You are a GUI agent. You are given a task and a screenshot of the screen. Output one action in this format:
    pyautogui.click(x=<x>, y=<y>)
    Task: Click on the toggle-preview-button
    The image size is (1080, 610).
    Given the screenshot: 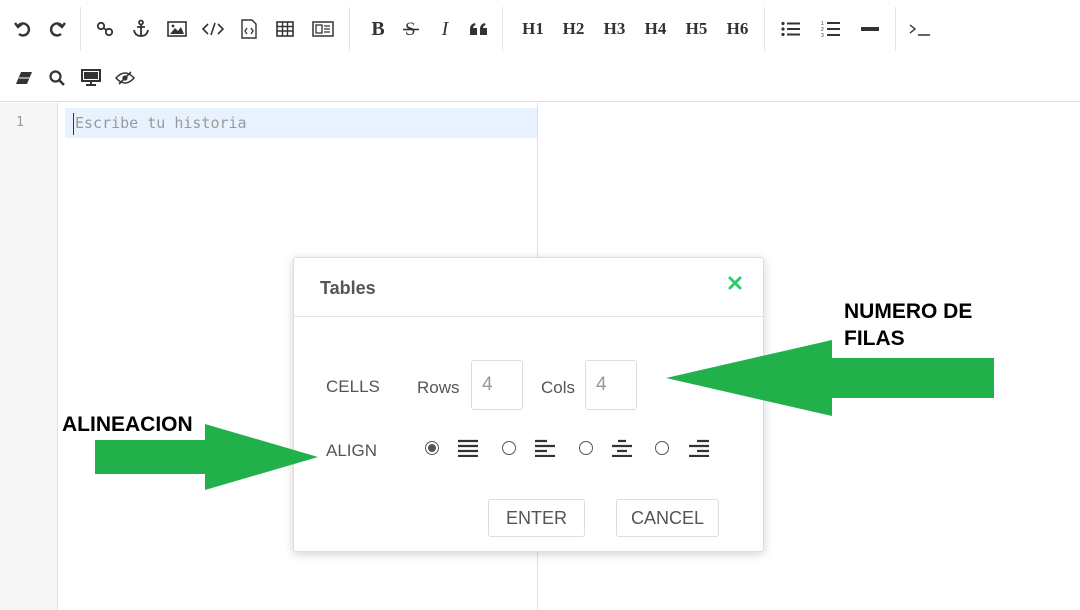 What is the action you would take?
    pyautogui.click(x=125, y=78)
    